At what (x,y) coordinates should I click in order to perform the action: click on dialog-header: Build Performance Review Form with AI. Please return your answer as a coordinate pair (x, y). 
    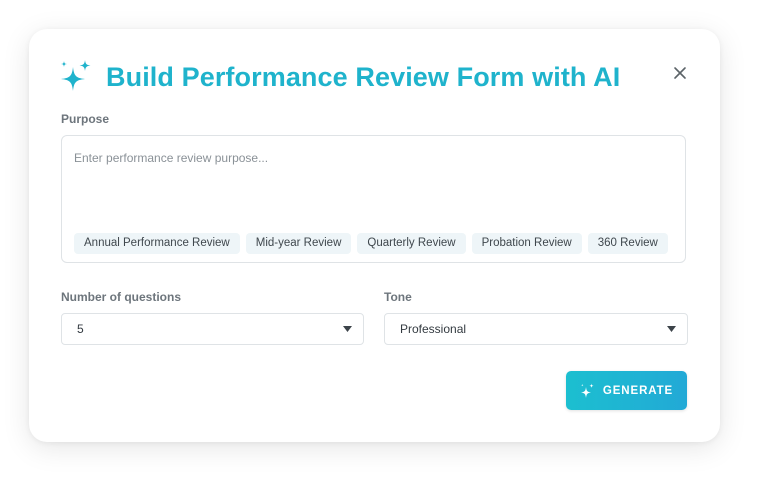
    Looking at the image, I should click on (339, 77).